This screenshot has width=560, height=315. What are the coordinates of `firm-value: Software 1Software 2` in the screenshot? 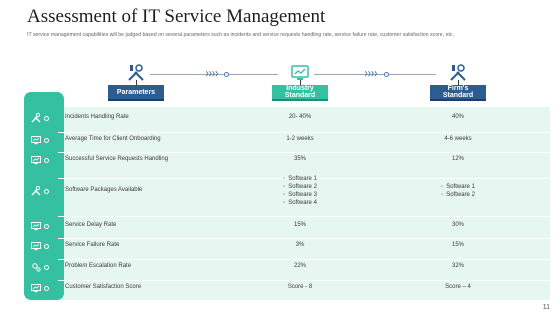 It's located at (458, 191).